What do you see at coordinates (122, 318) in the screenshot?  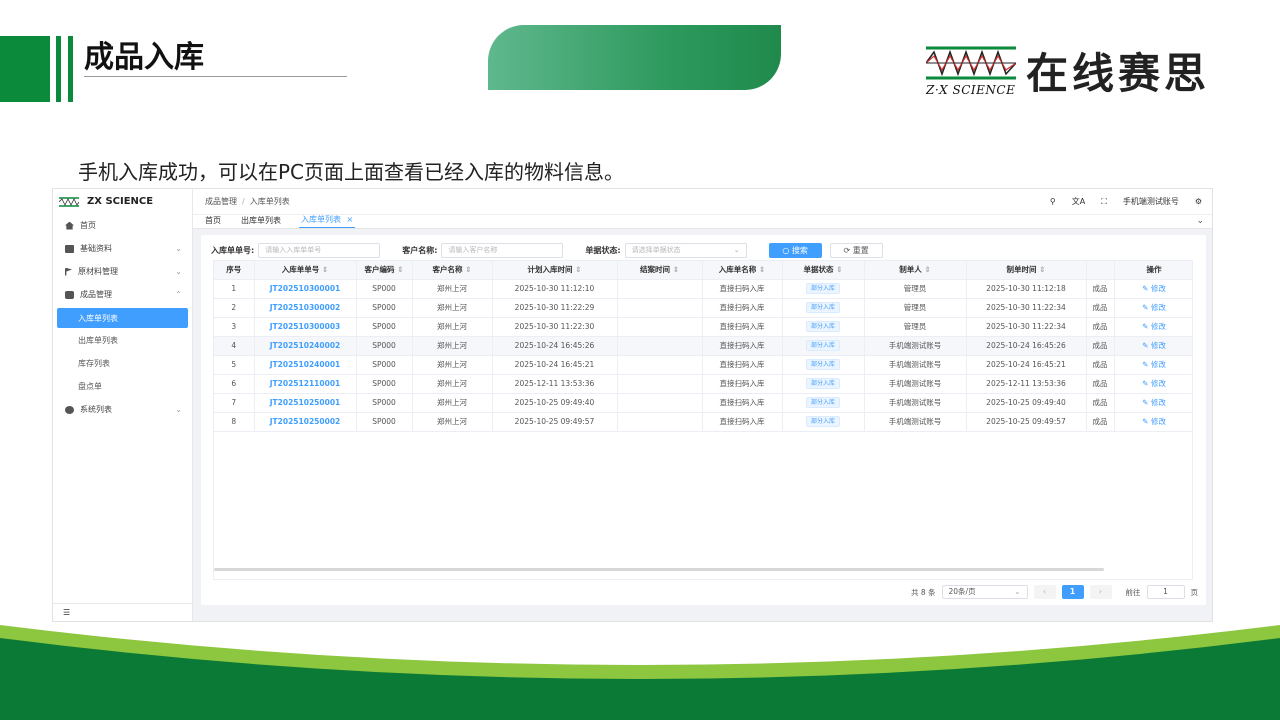 I see `sidebar-item-inbound-list: 入库单列表` at bounding box center [122, 318].